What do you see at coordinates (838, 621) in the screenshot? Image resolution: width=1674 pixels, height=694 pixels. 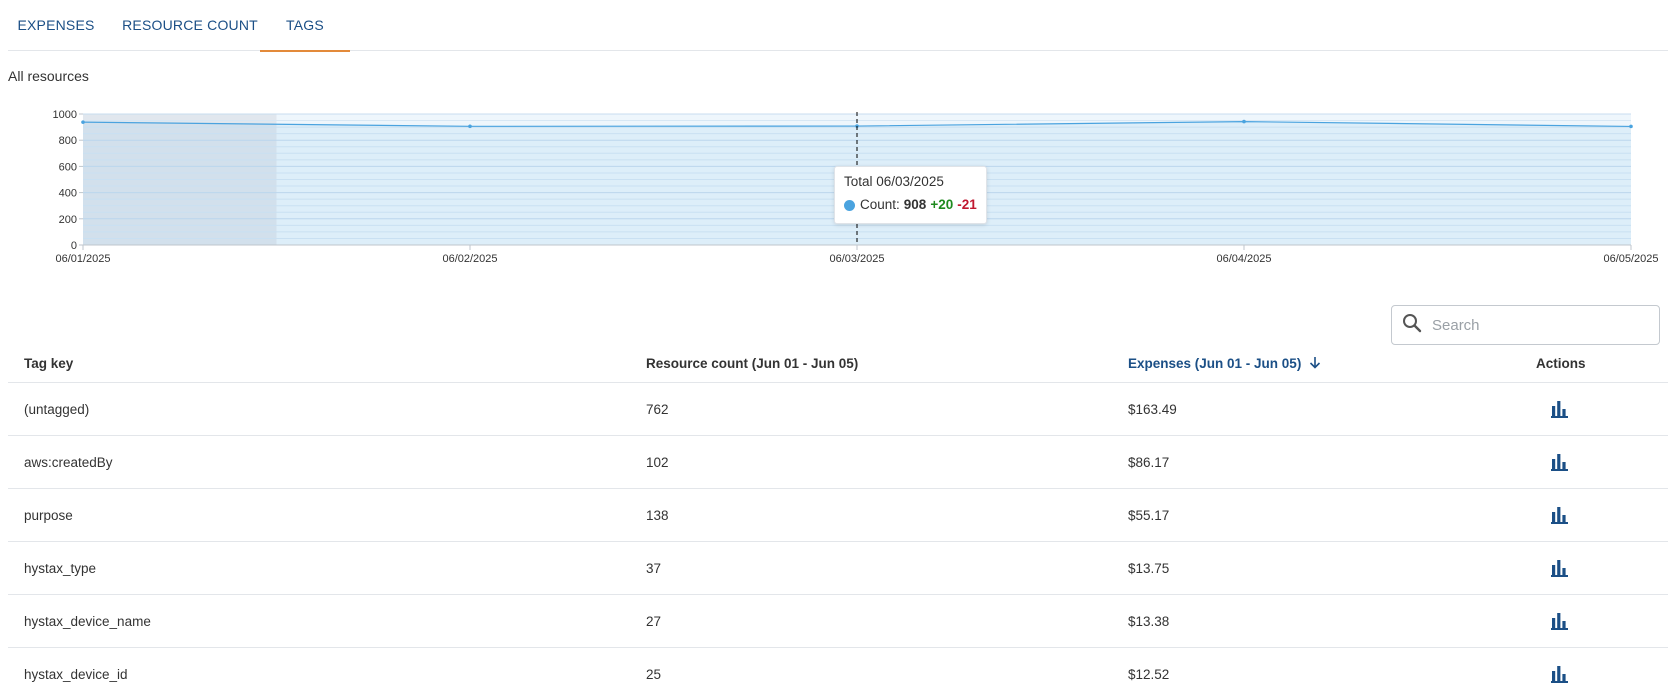 I see `table-row: hystax_device_name 27 $13.38` at bounding box center [838, 621].